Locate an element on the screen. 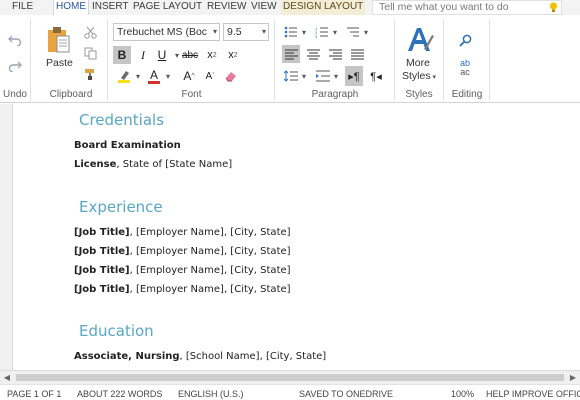 This screenshot has height=400, width=580. credential-bold: Board Examination is located at coordinates (127, 145).